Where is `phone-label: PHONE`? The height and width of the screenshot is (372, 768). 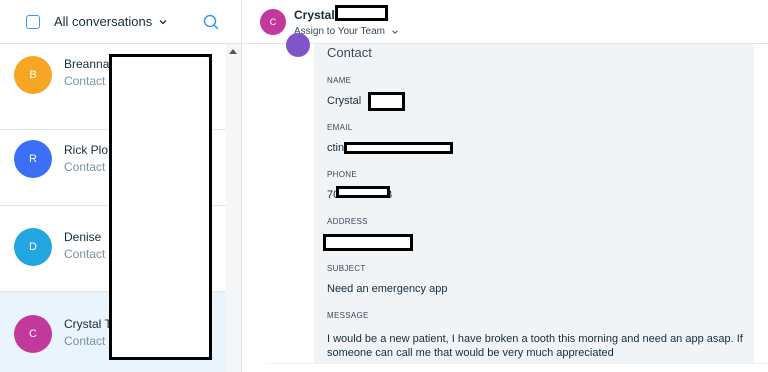 phone-label: PHONE is located at coordinates (342, 174).